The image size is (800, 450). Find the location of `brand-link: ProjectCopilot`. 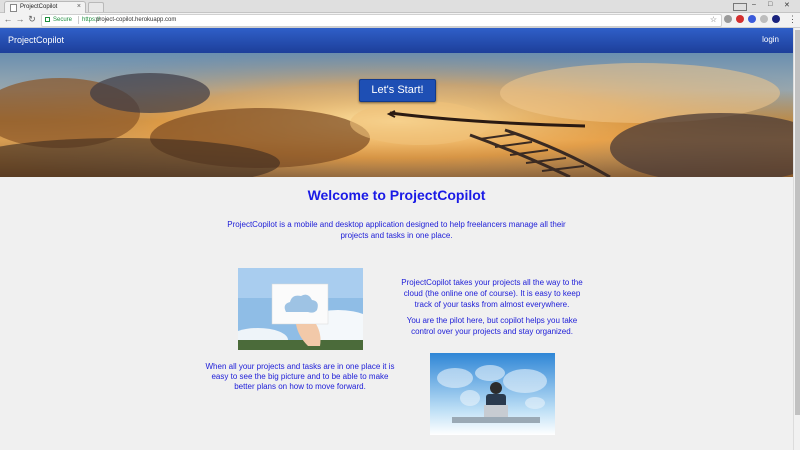

brand-link: ProjectCopilot is located at coordinates (36, 40).